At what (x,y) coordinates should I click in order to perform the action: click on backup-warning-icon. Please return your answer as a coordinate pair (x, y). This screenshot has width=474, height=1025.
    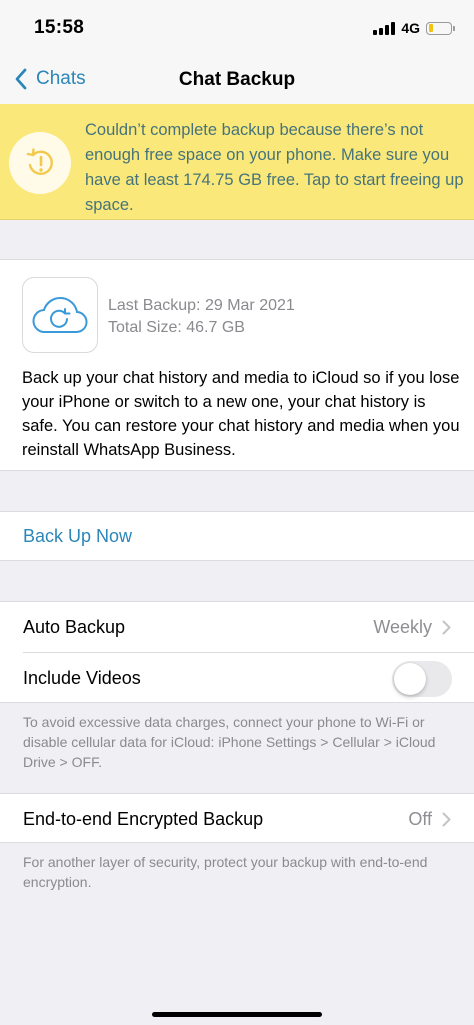
    Looking at the image, I should click on (40, 163).